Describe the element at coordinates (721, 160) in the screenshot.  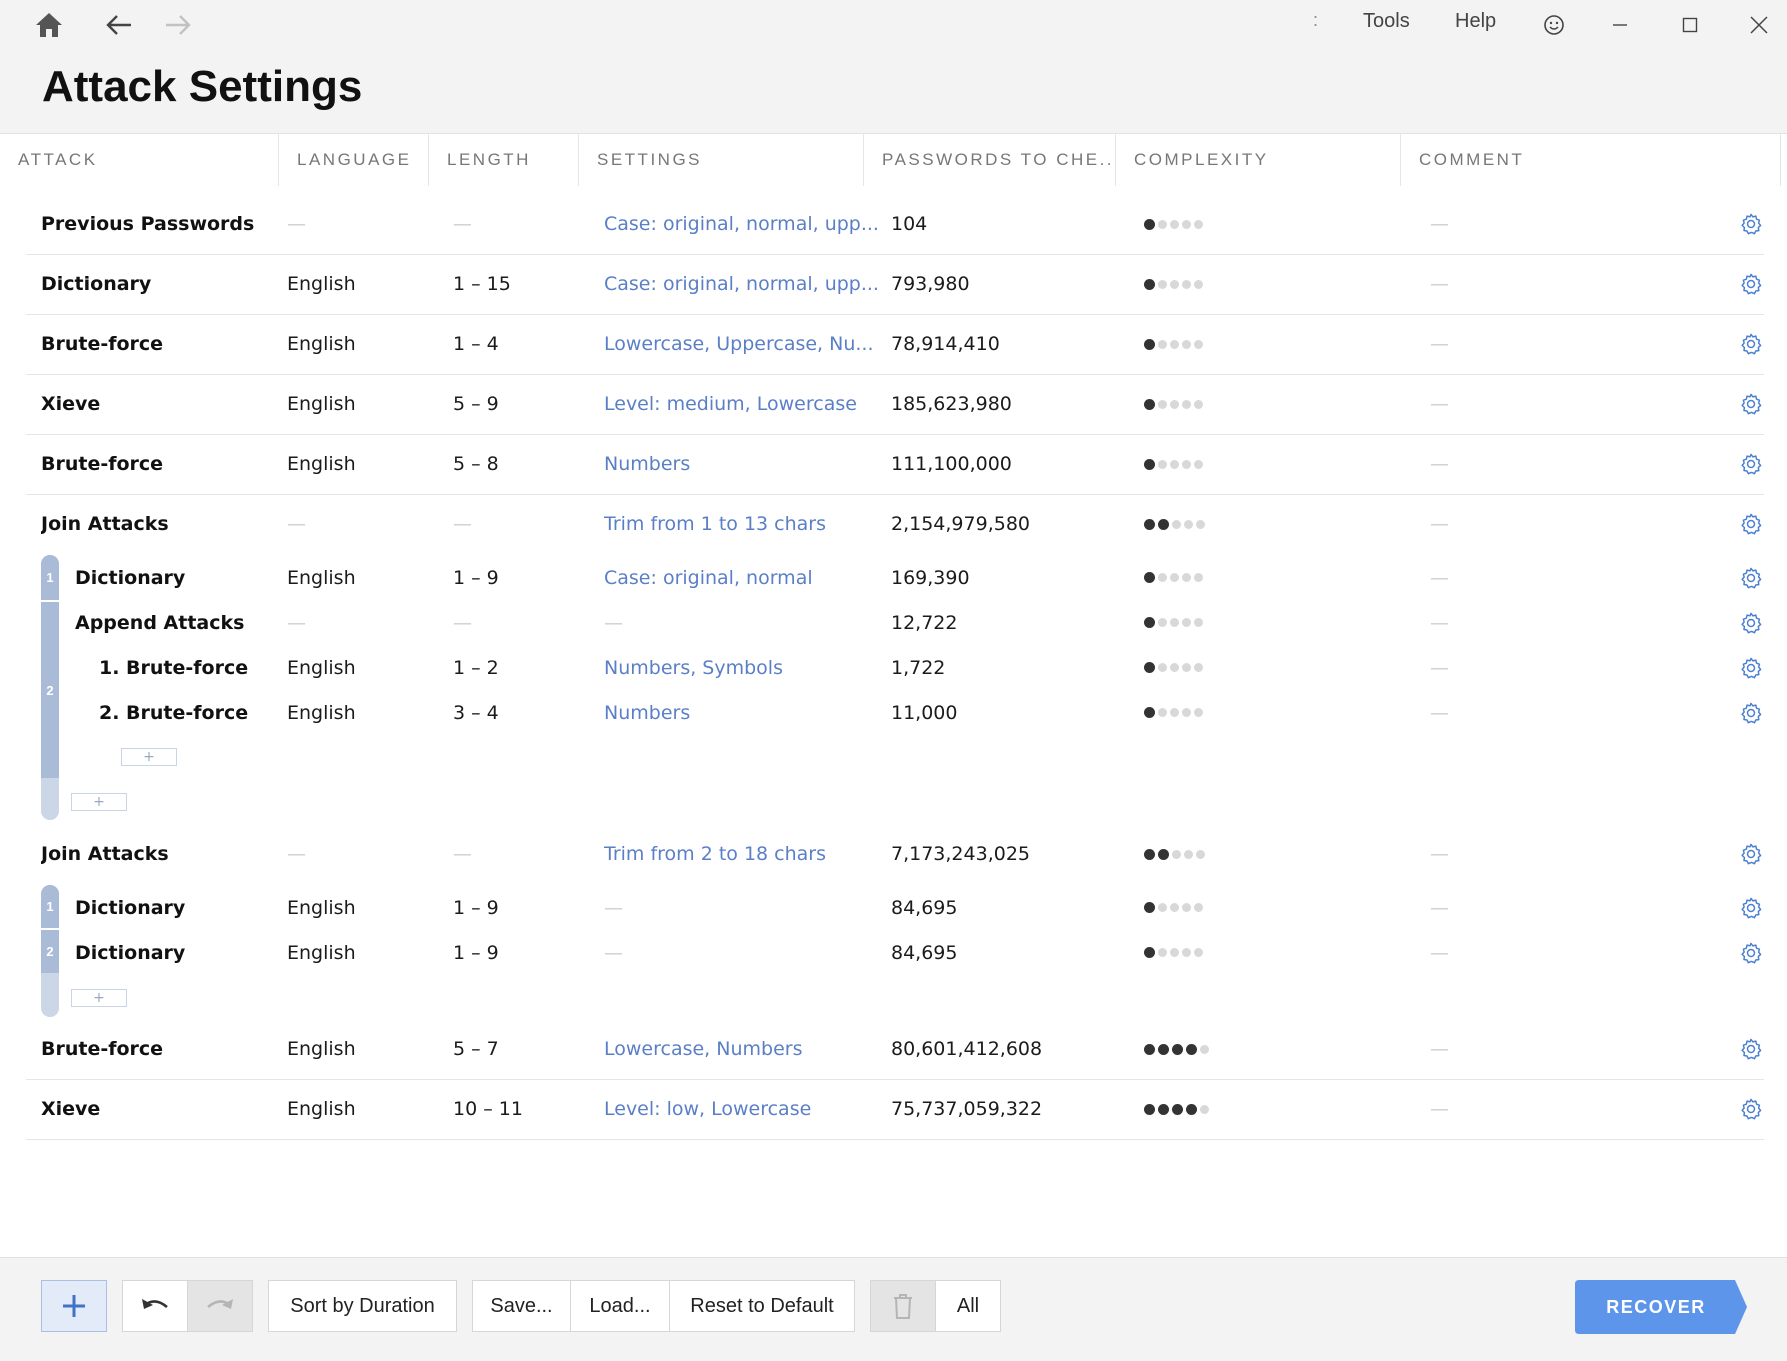
I see `column-header-settings: SETTINGS` at that location.